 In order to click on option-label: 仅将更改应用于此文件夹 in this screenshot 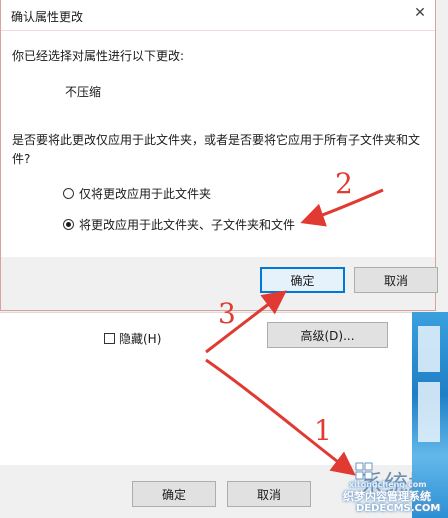, I will do `click(145, 194)`.